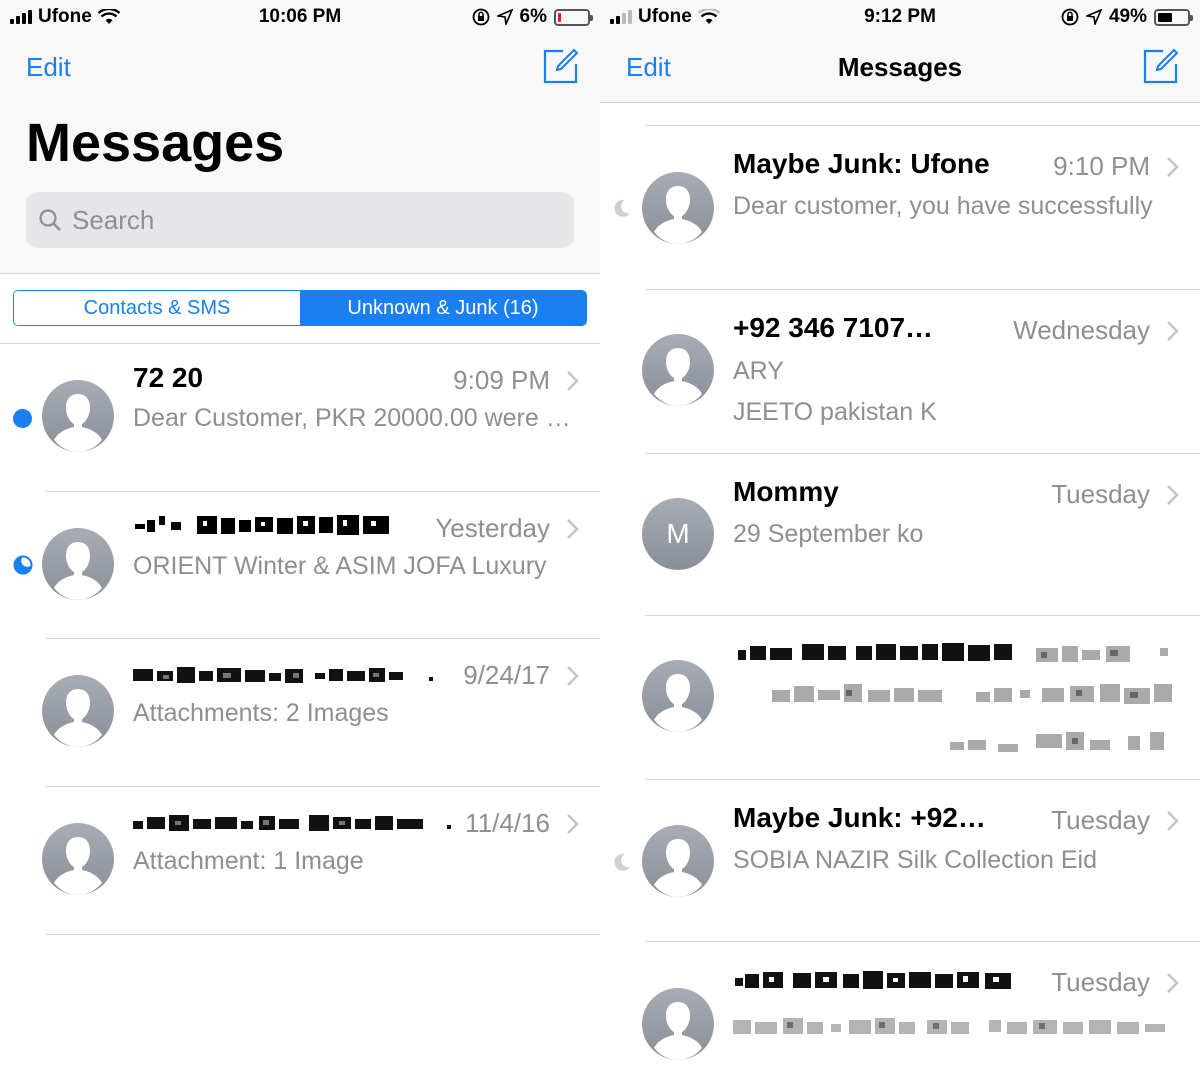  What do you see at coordinates (50, 220) in the screenshot?
I see `search-icon` at bounding box center [50, 220].